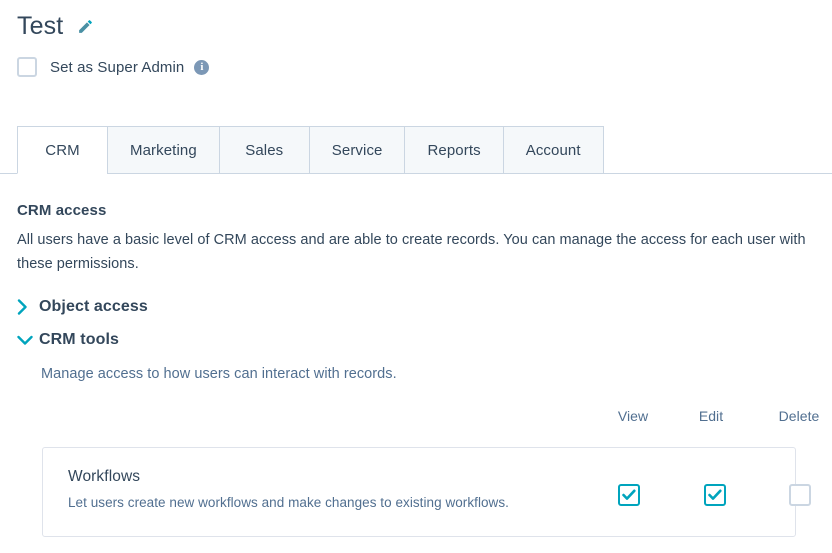 The height and width of the screenshot is (553, 832). What do you see at coordinates (104, 476) in the screenshot?
I see `permission-row-title: Workflows` at bounding box center [104, 476].